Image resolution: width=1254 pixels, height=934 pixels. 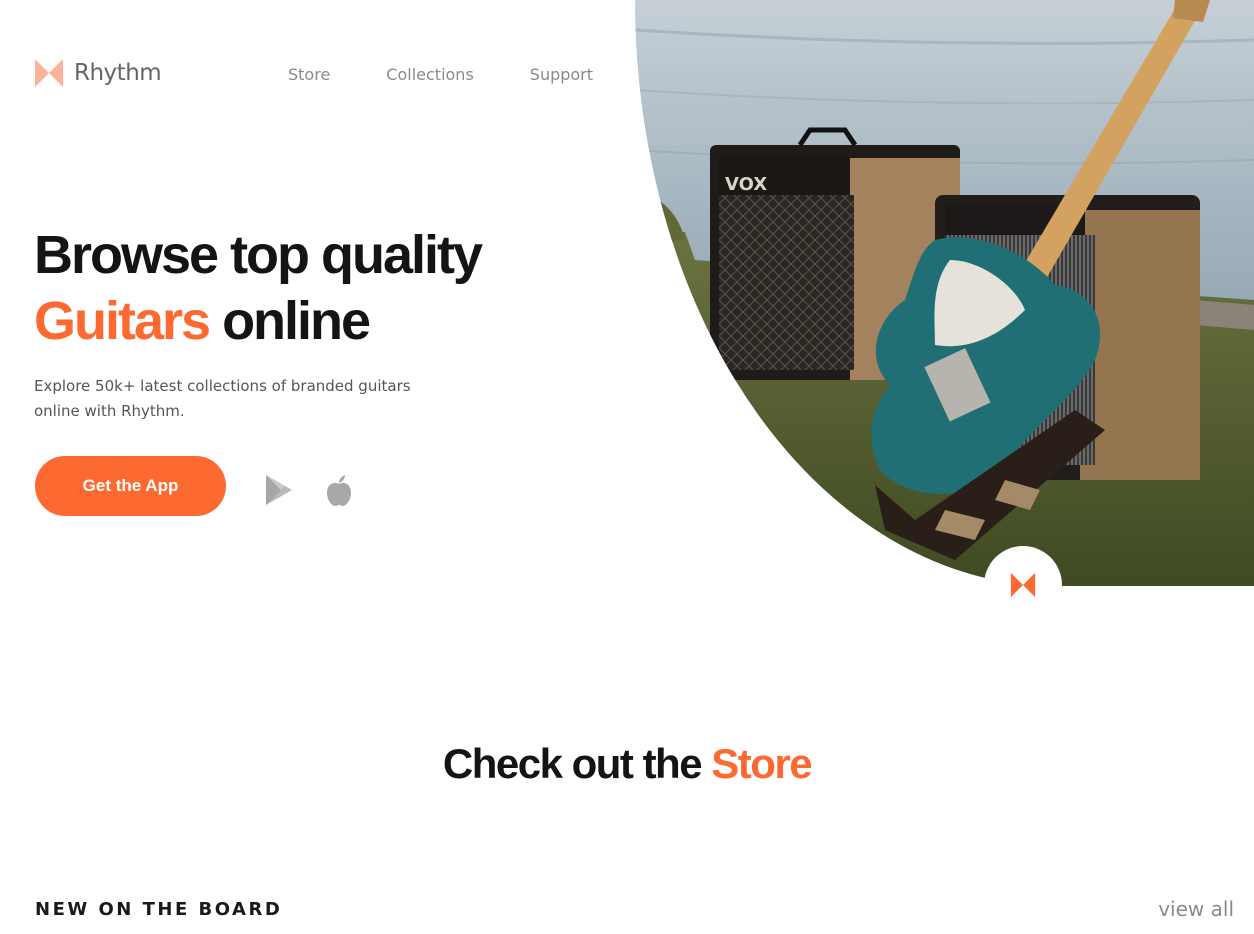 I want to click on hero-title: Browse top quality Guitars online, so click(x=258, y=288).